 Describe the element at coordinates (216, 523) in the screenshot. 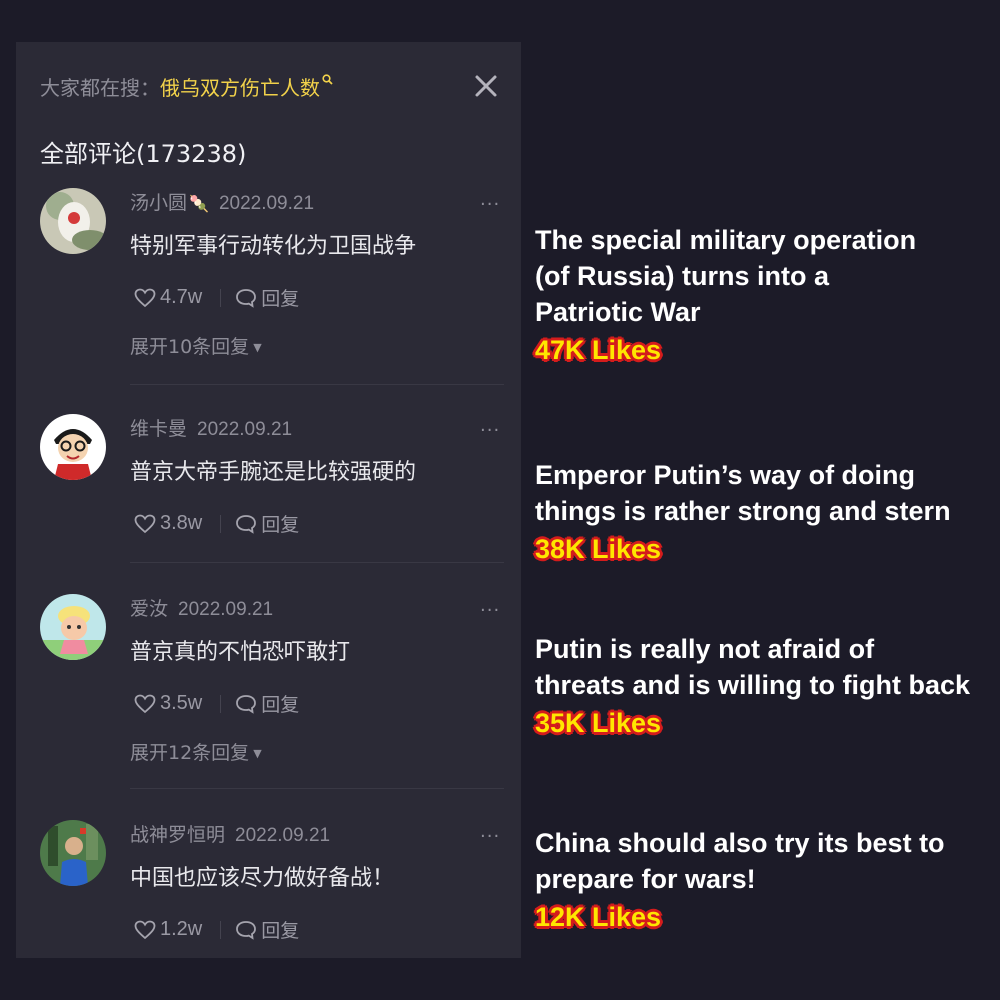

I see `comment-actions: 3.8w 回复` at that location.